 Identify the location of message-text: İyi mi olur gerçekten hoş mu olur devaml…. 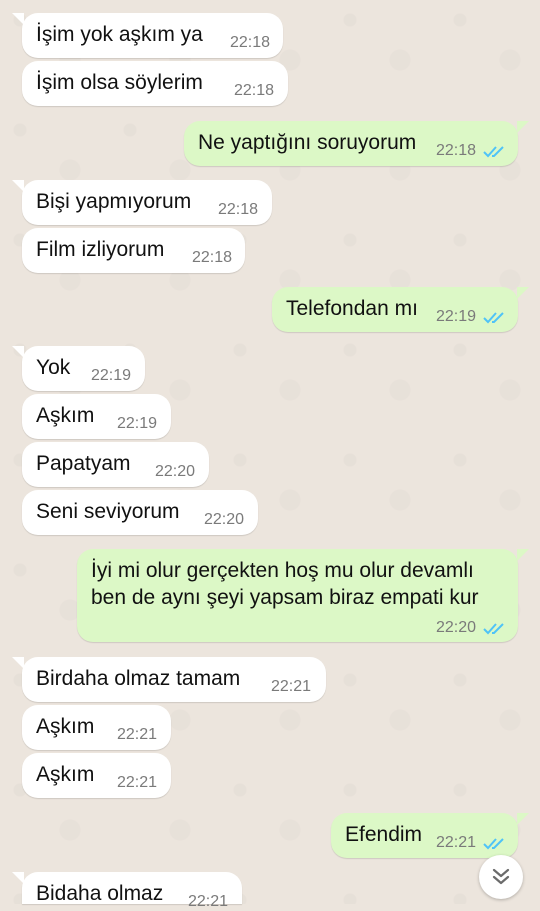
(285, 584).